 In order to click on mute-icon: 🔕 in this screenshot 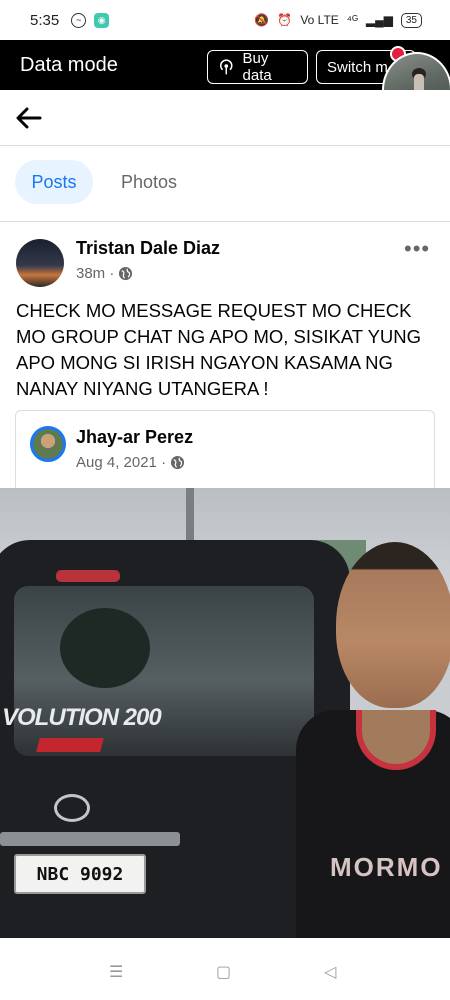, I will do `click(262, 20)`.